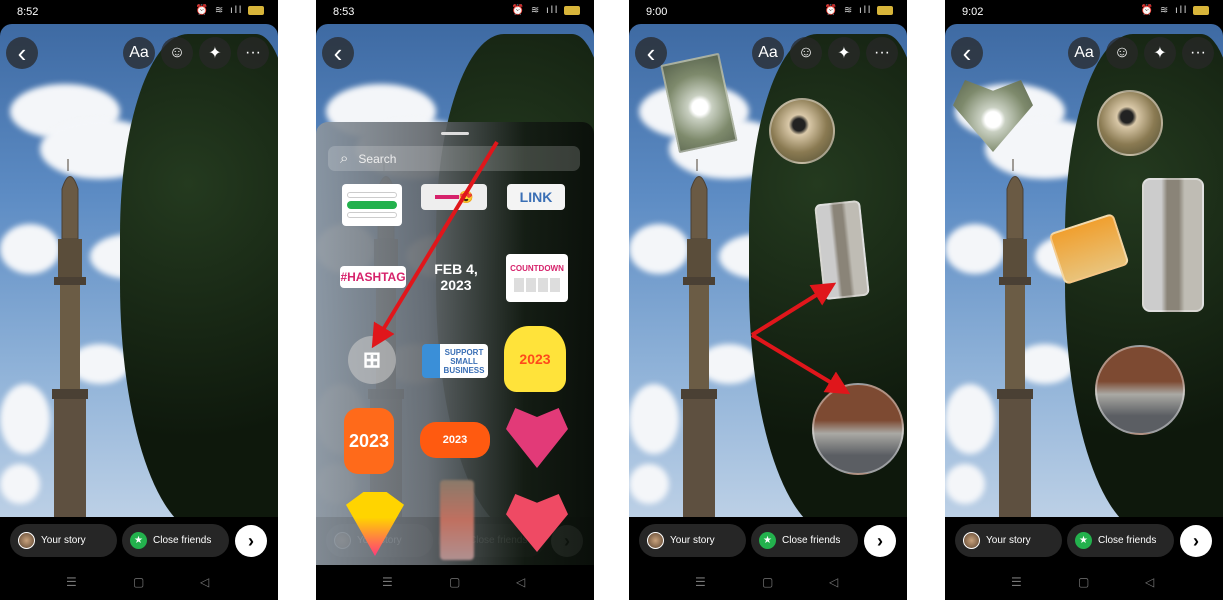  What do you see at coordinates (454, 197) in the screenshot?
I see `emoji-slider-sticker: 😍` at bounding box center [454, 197].